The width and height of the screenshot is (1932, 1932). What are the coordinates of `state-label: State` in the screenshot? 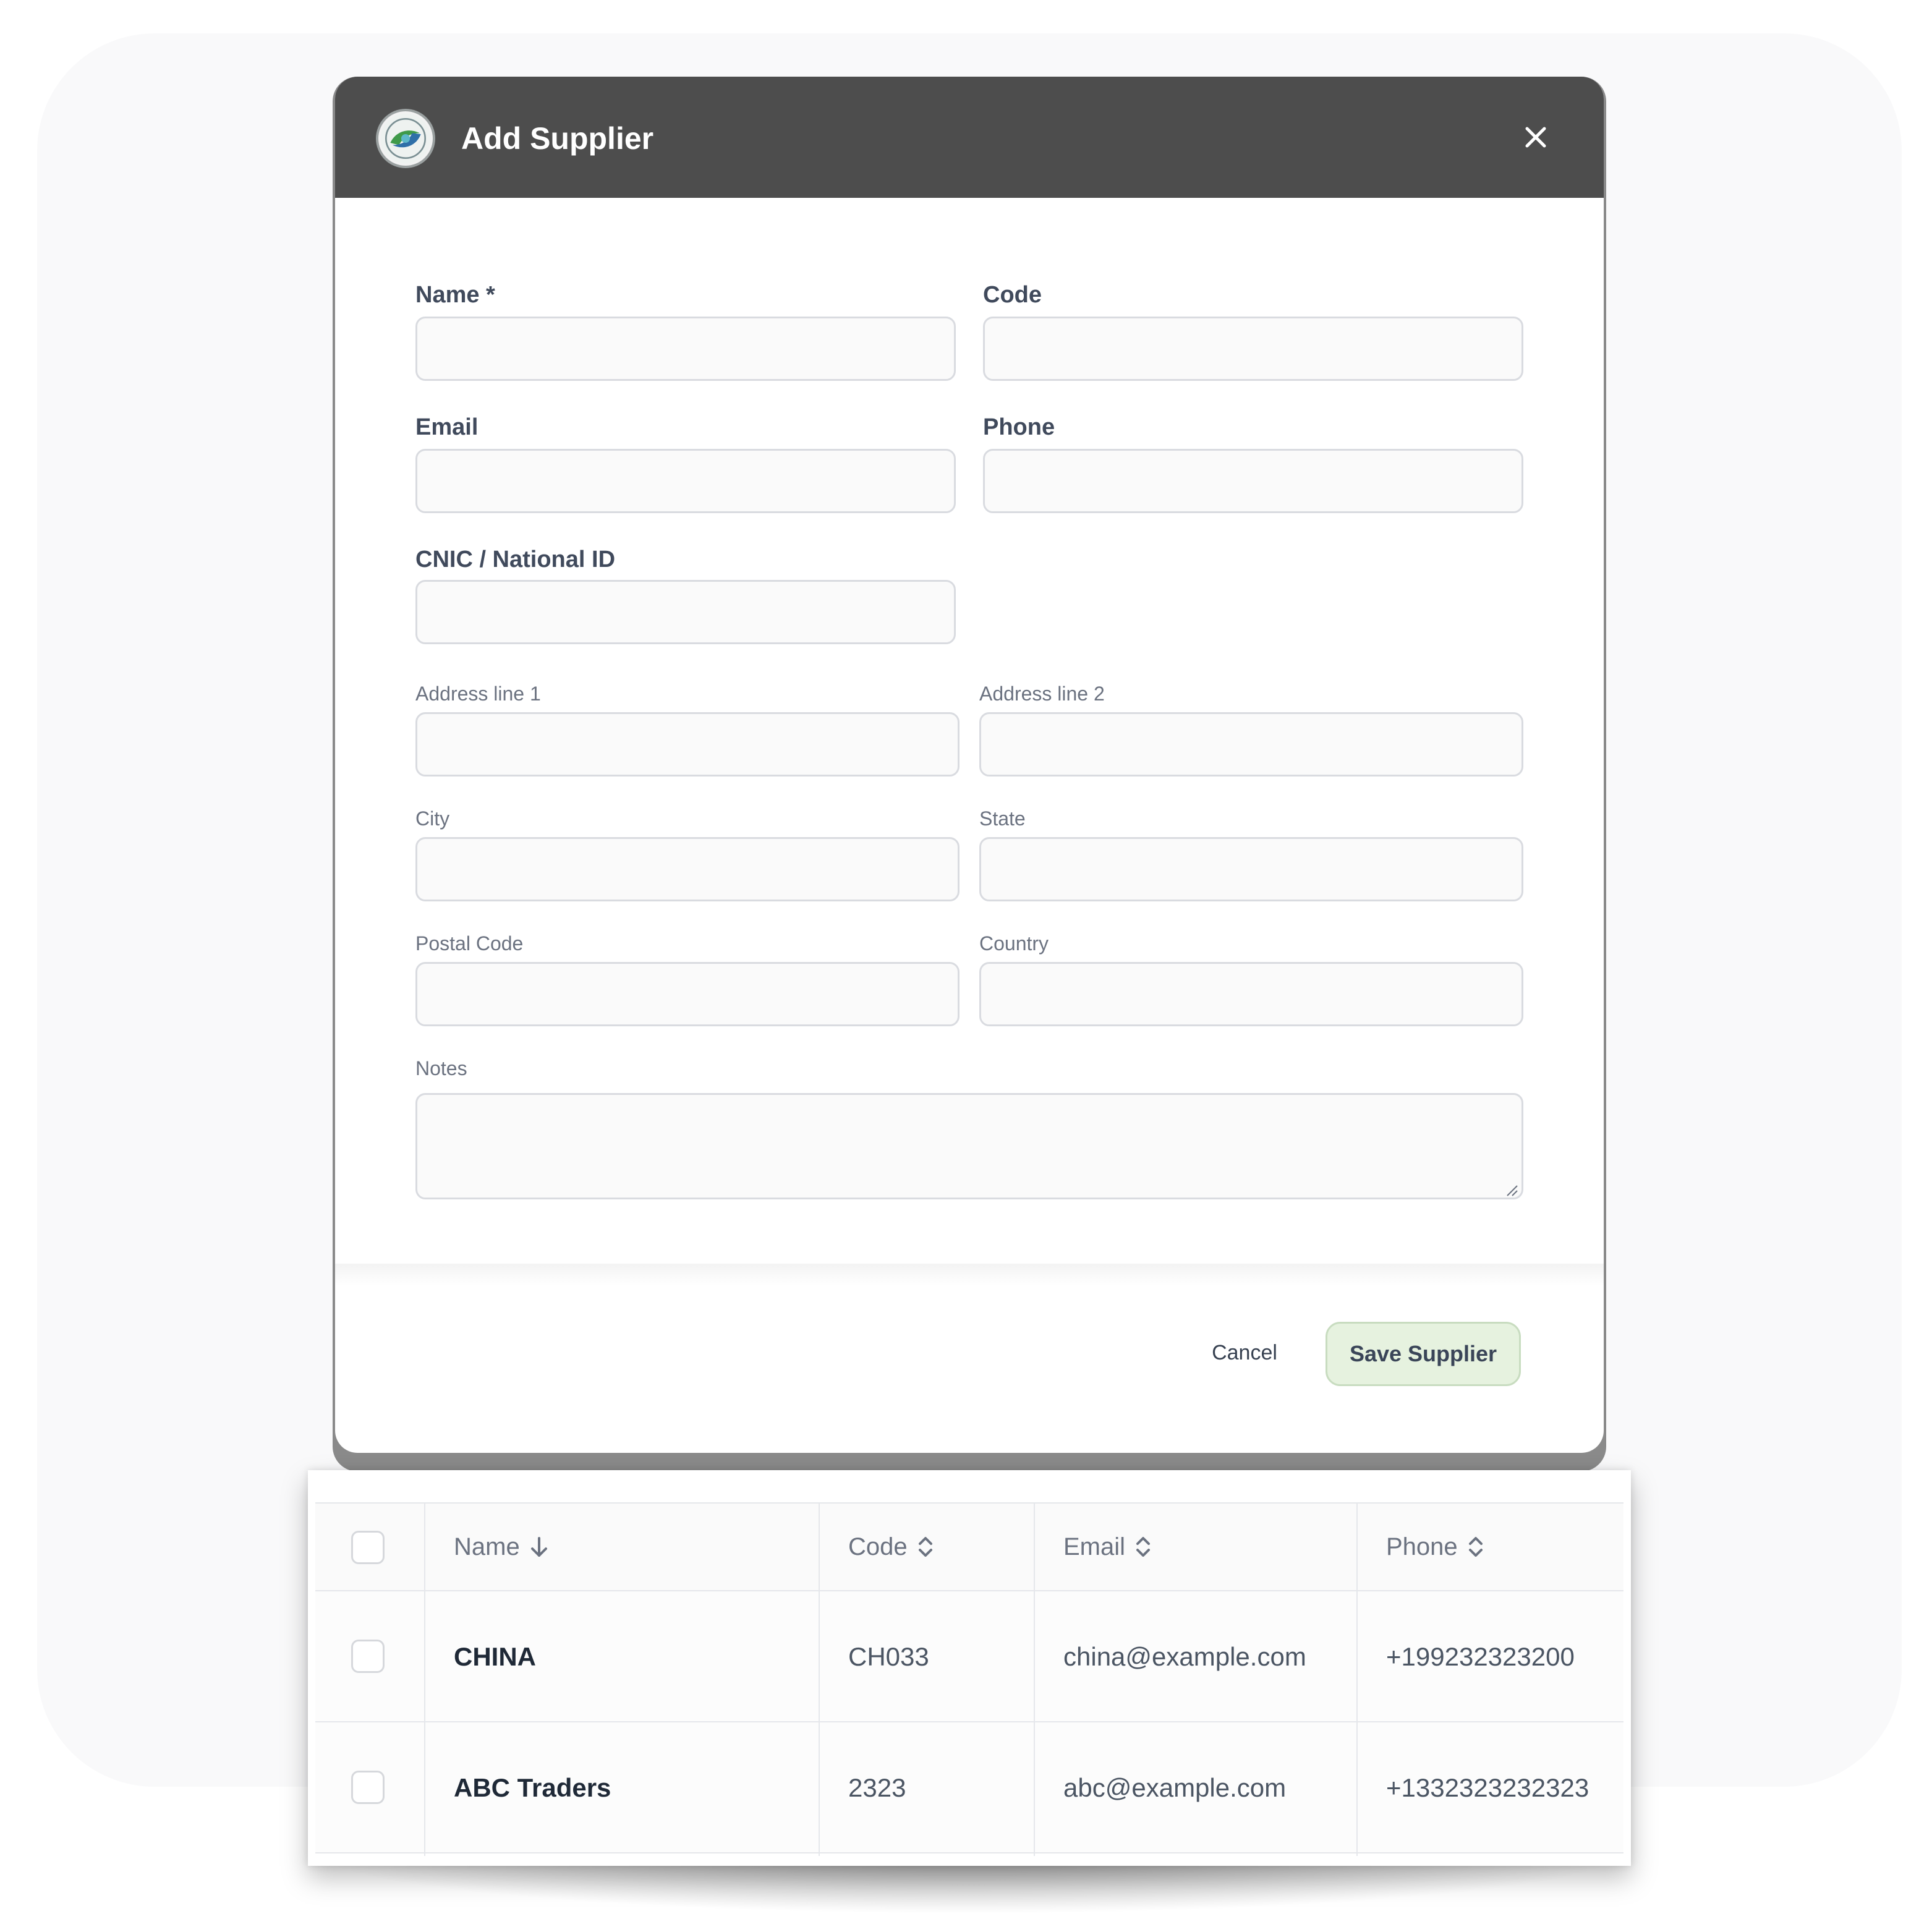 It's located at (1002, 819).